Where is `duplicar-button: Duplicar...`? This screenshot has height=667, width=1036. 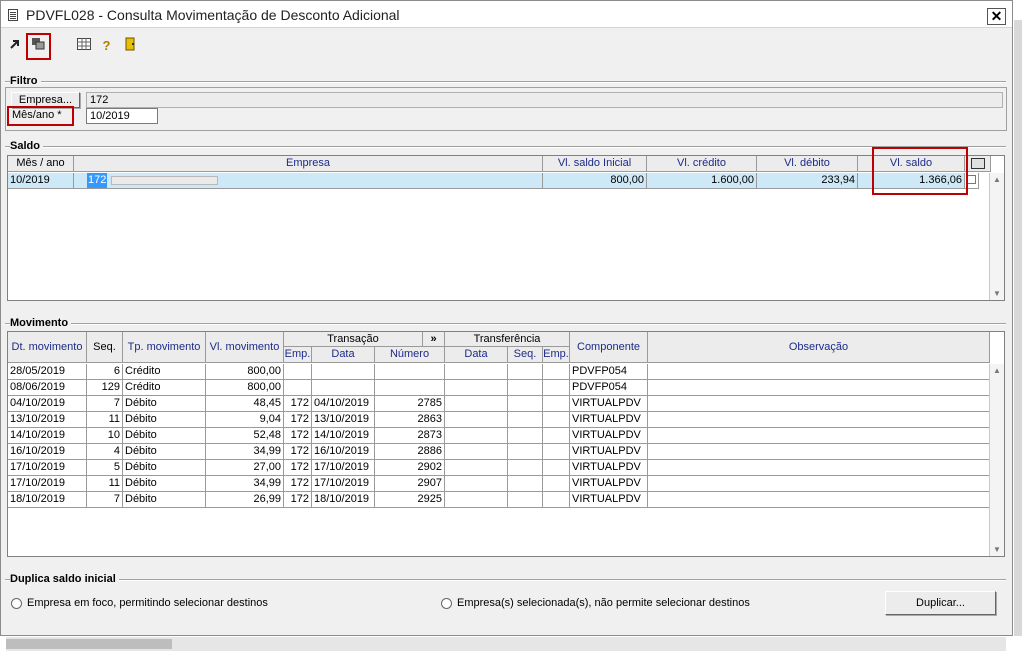
duplicar-button: Duplicar... is located at coordinates (940, 603).